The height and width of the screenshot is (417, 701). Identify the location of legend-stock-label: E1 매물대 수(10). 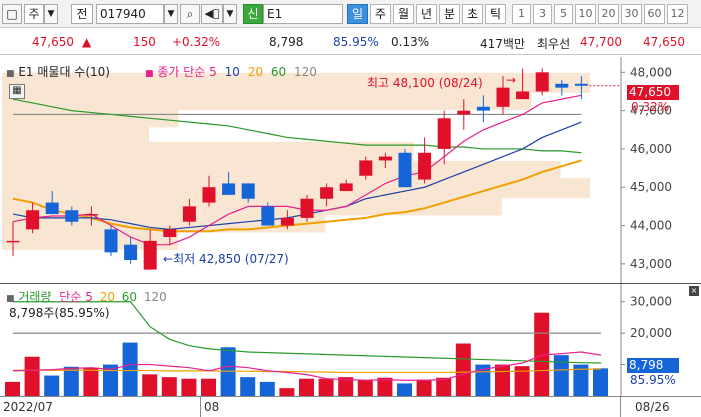
(64, 72).